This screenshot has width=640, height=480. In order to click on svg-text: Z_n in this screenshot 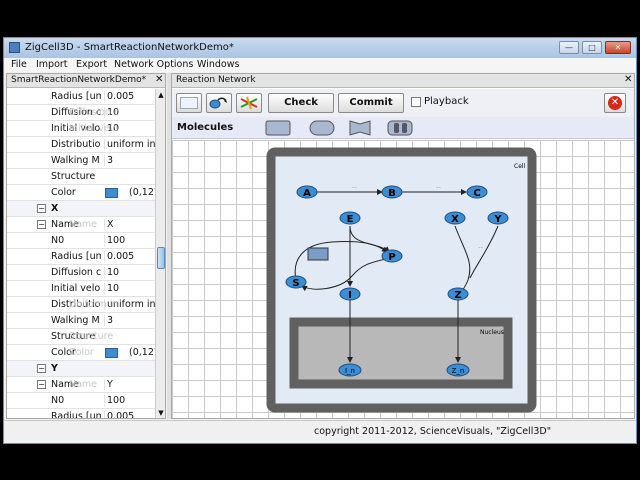, I will do `click(458, 371)`.